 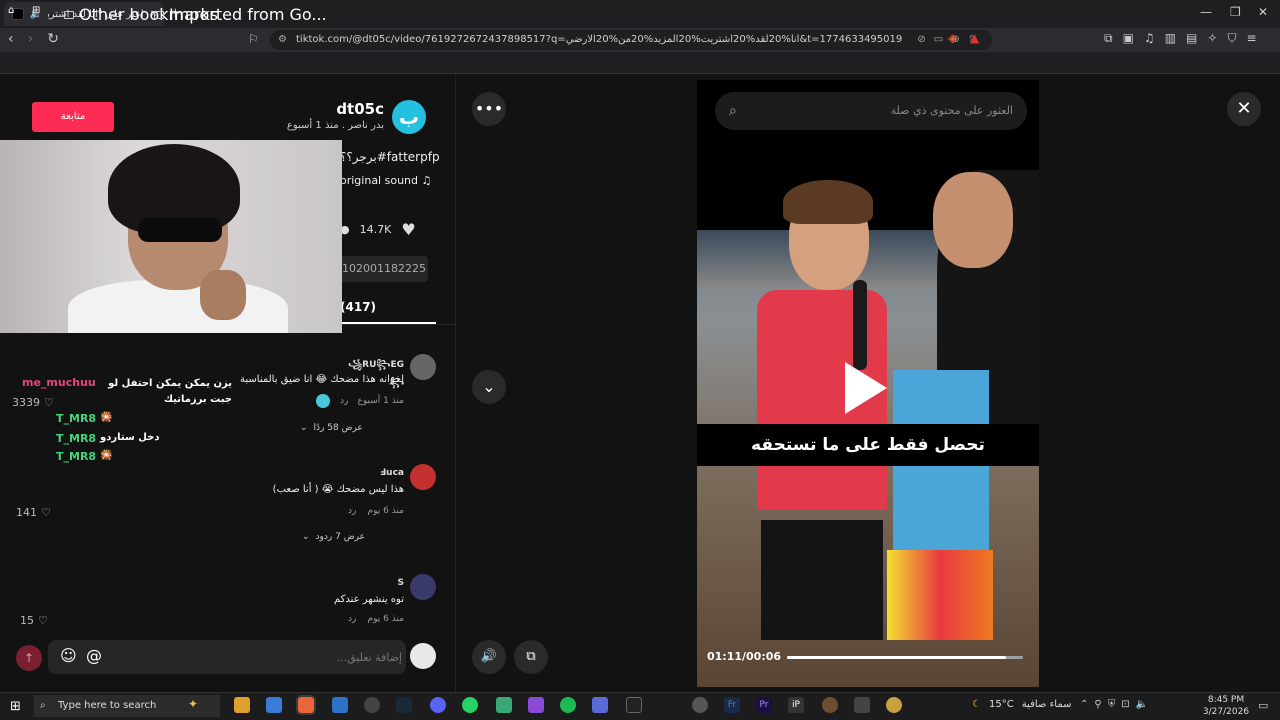 What do you see at coordinates (335, 125) in the screenshot?
I see `post-meta: بدر ناصر . منذ 1 أسبوع` at bounding box center [335, 125].